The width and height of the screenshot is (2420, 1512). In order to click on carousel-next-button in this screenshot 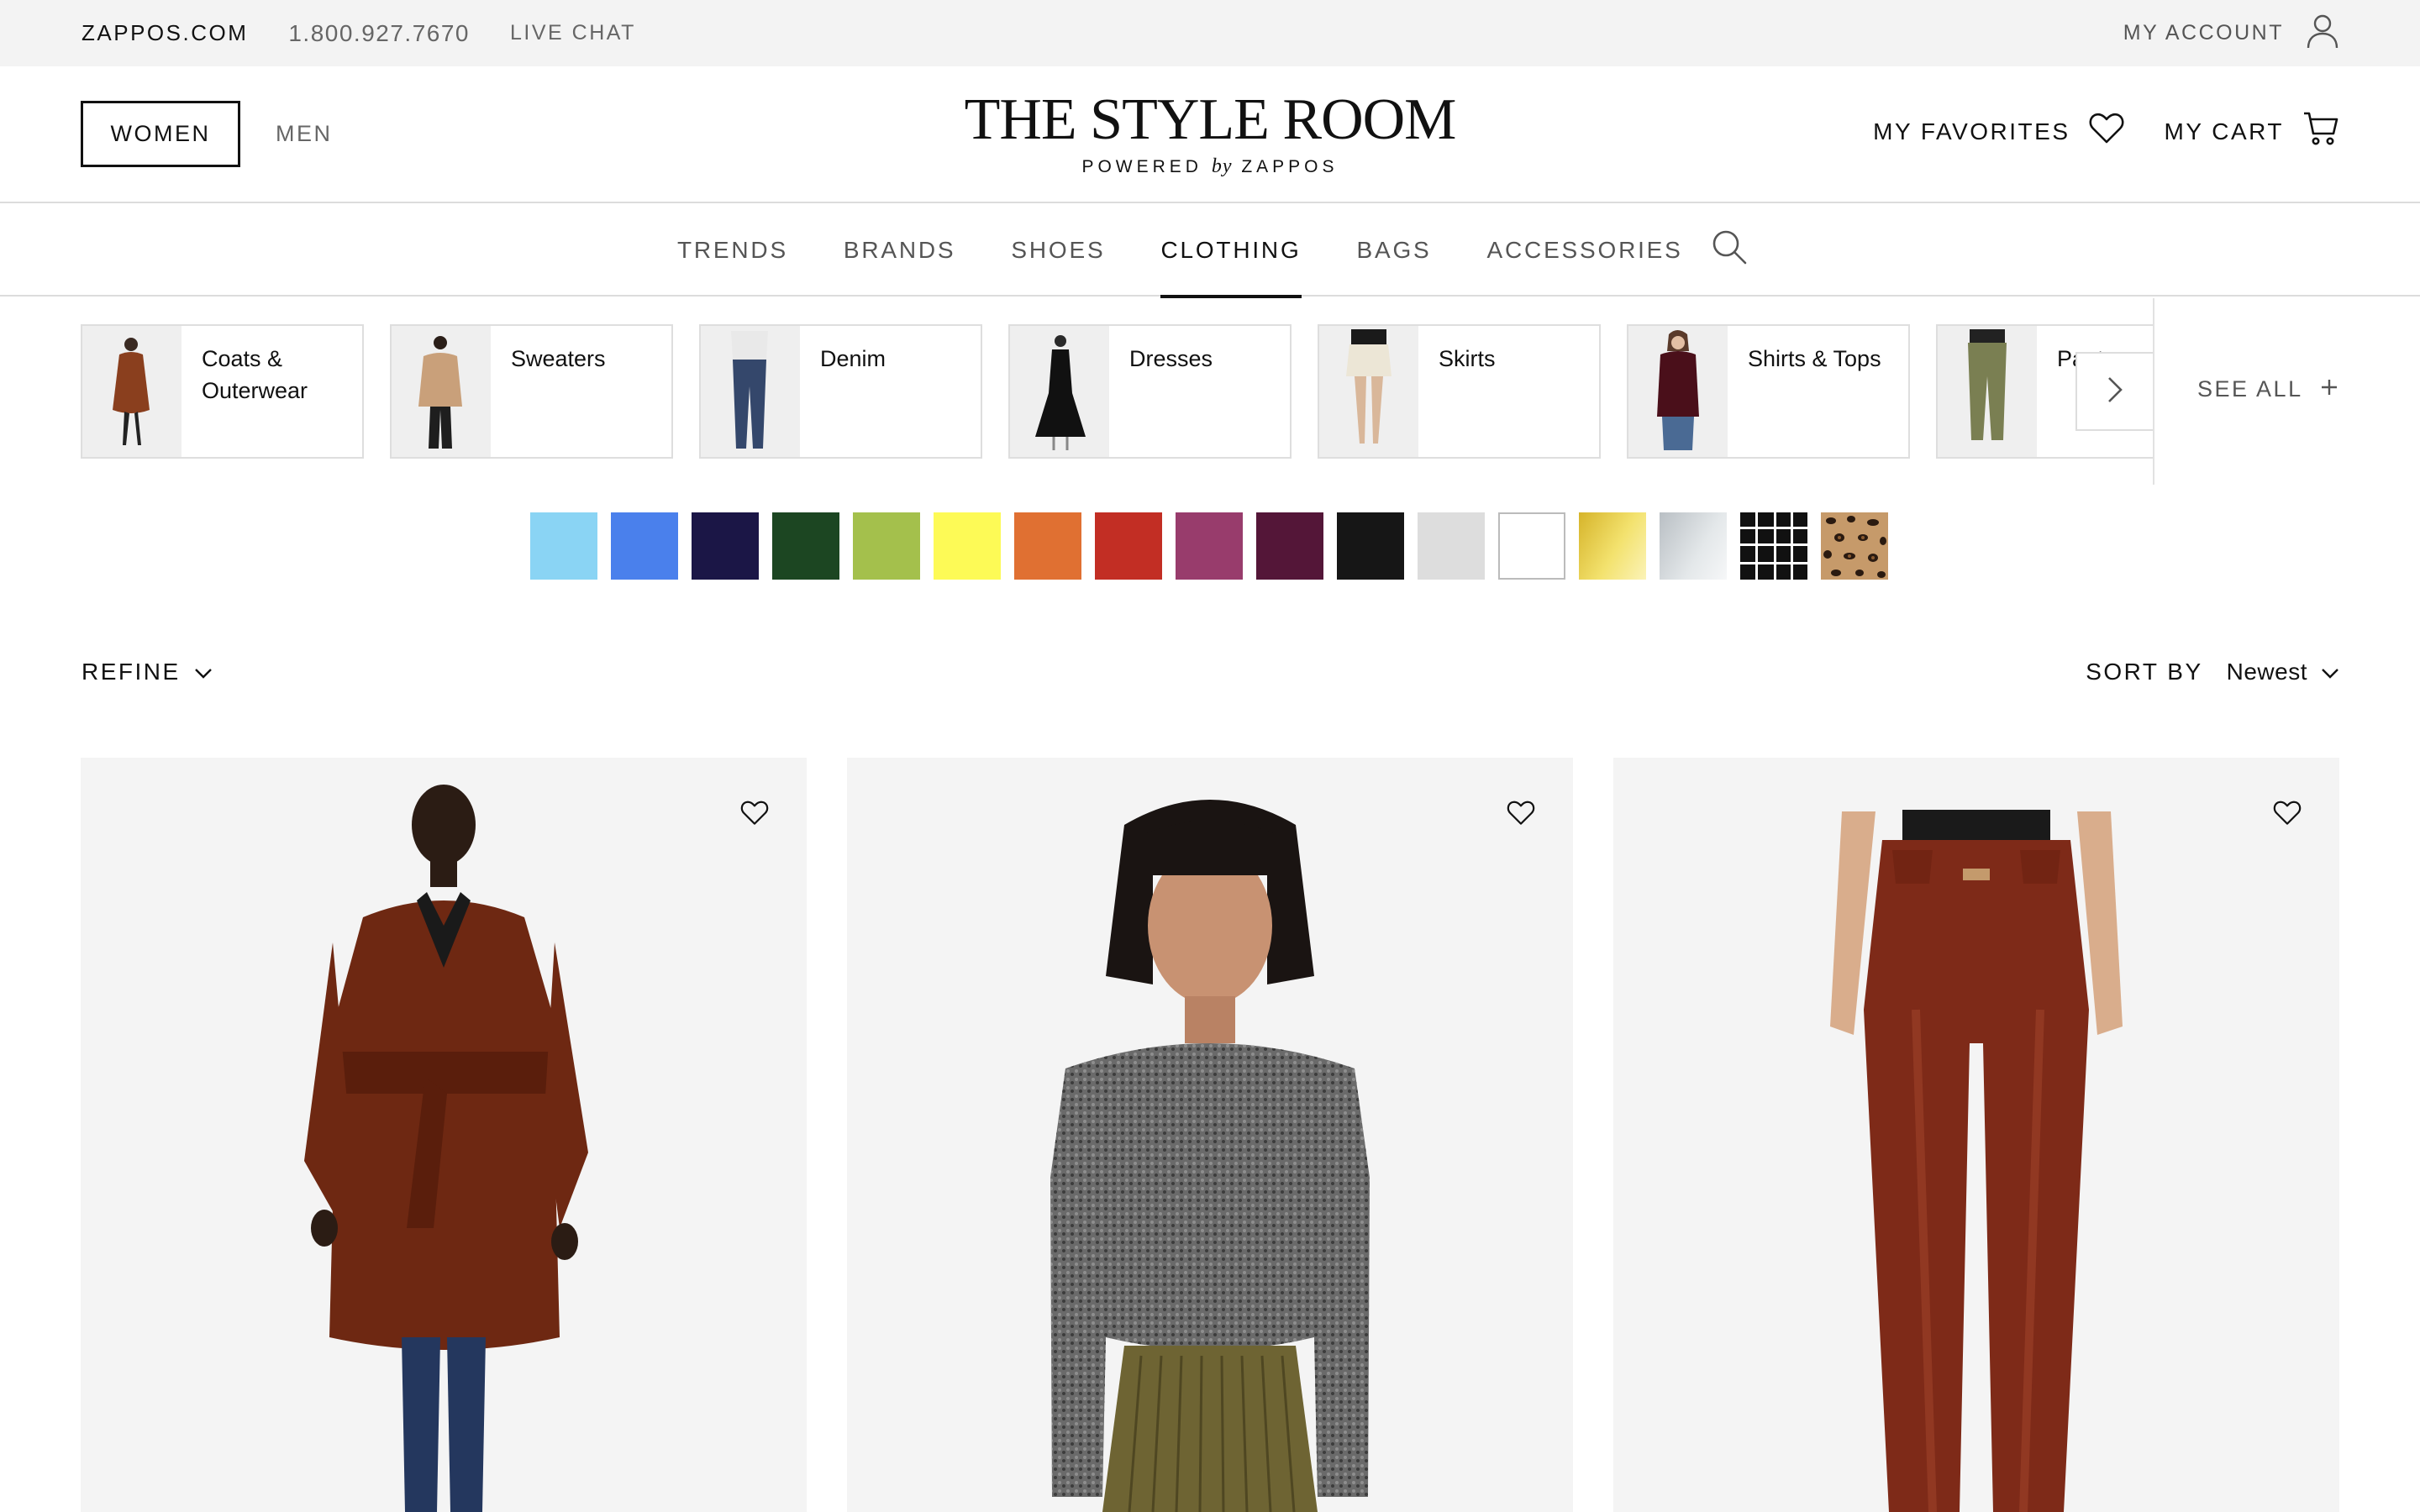, I will do `click(2114, 391)`.